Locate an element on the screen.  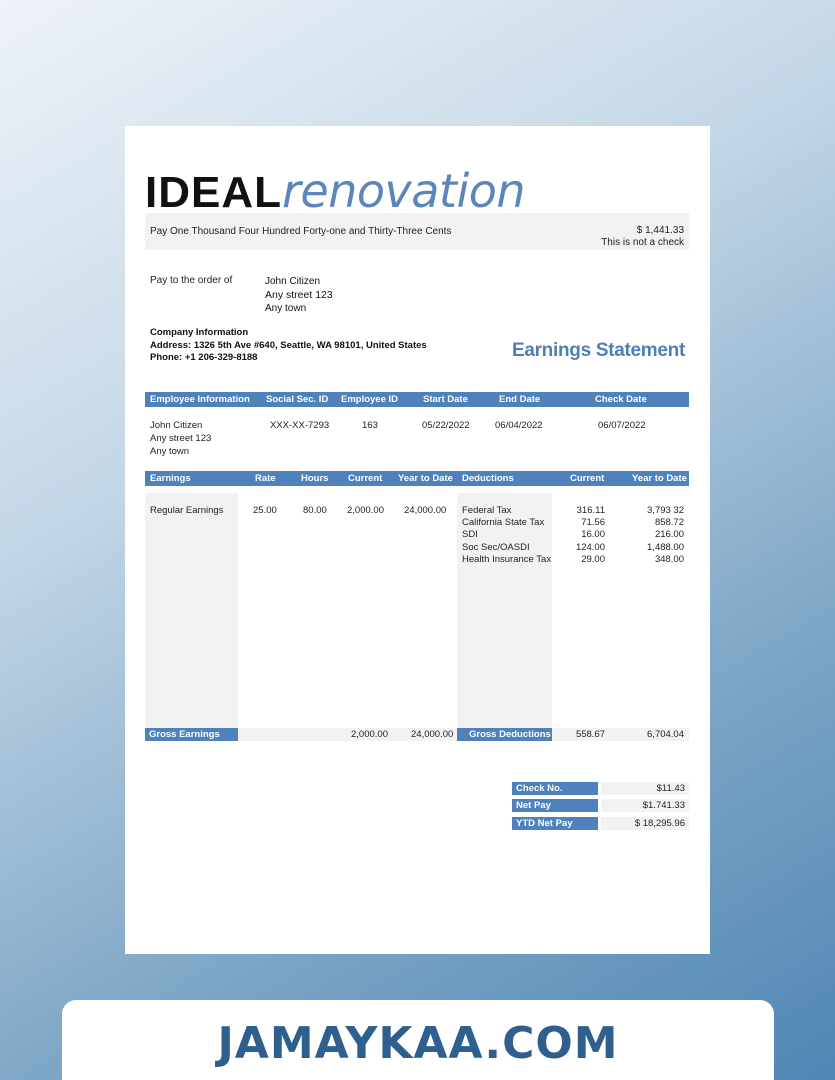
end-date-value: 06/04/2022 is located at coordinates (519, 425).